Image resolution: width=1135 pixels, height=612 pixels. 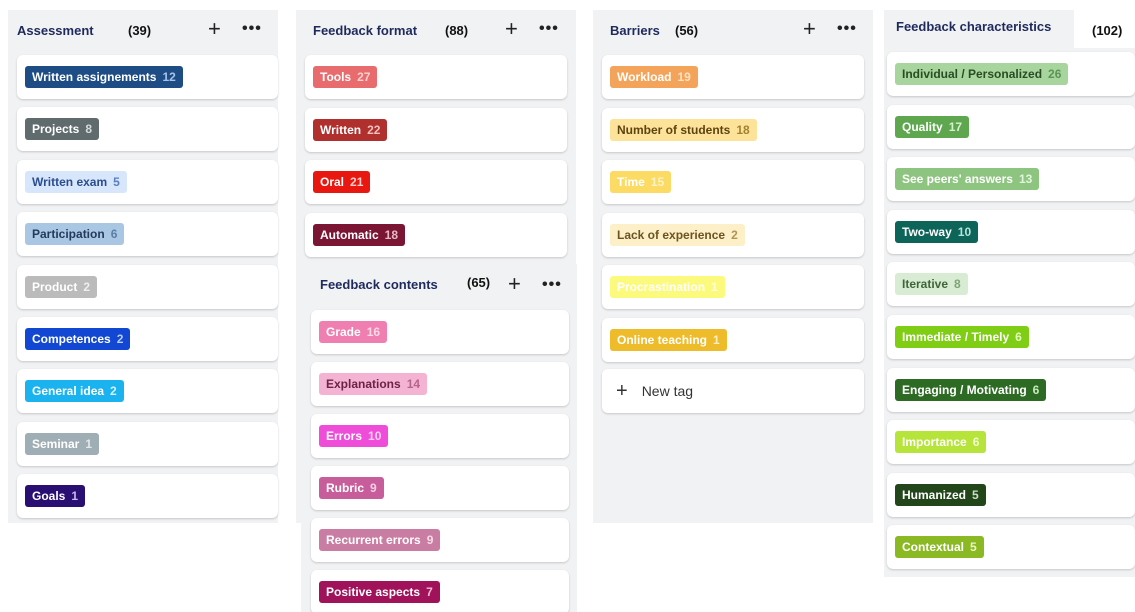 What do you see at coordinates (336, 77) in the screenshot?
I see `tag-label: Tools` at bounding box center [336, 77].